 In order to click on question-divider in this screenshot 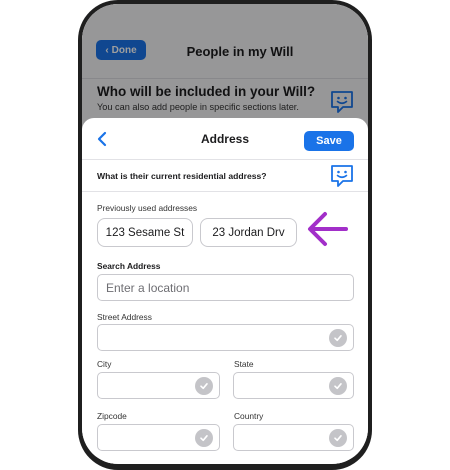, I will do `click(225, 191)`.